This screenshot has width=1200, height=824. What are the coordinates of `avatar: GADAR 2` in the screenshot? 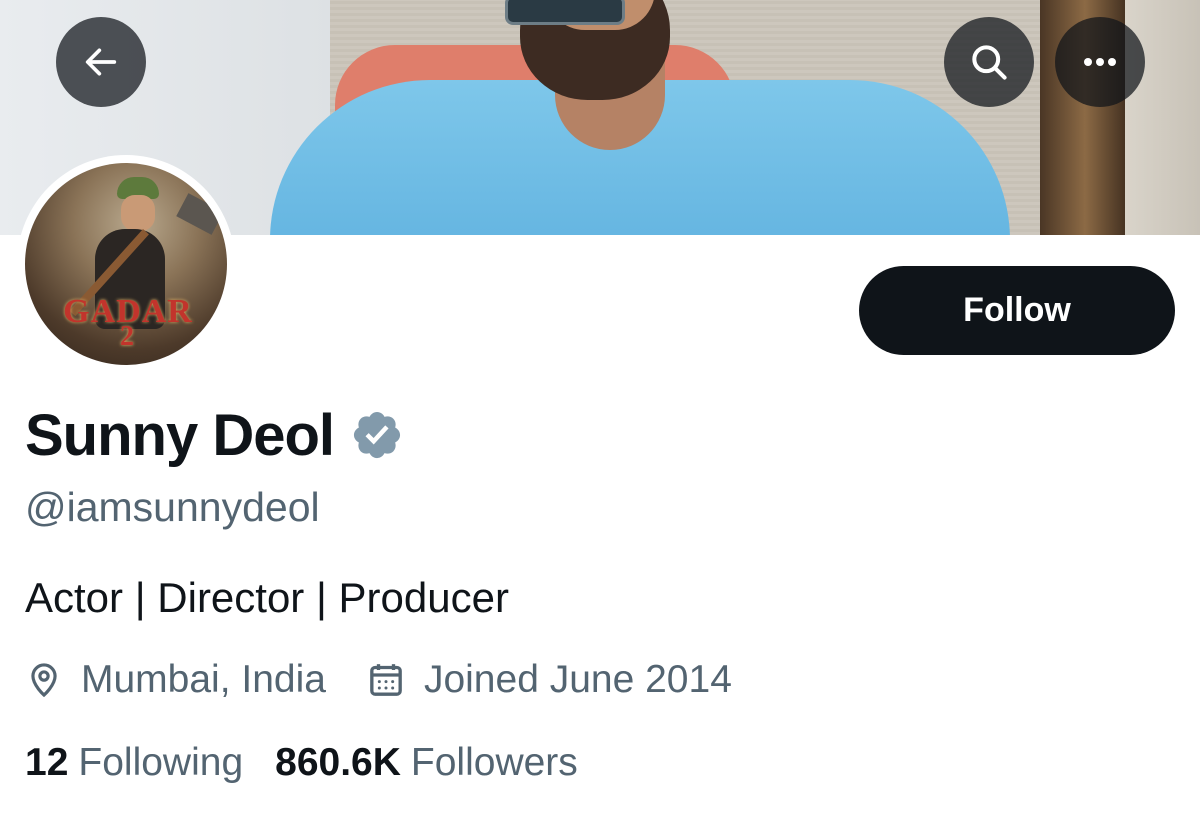 It's located at (126, 264).